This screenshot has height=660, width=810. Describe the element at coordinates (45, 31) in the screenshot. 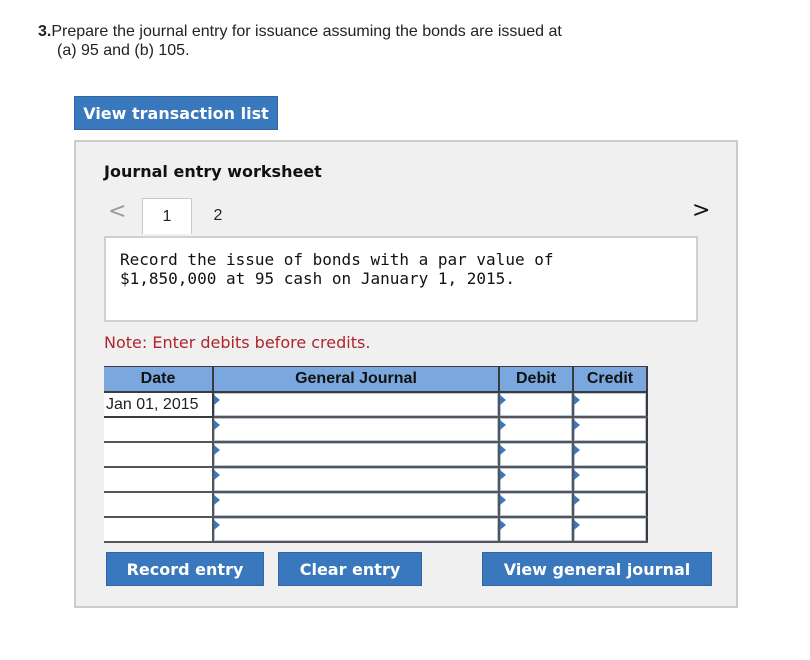

I see `question-number: 3.` at that location.